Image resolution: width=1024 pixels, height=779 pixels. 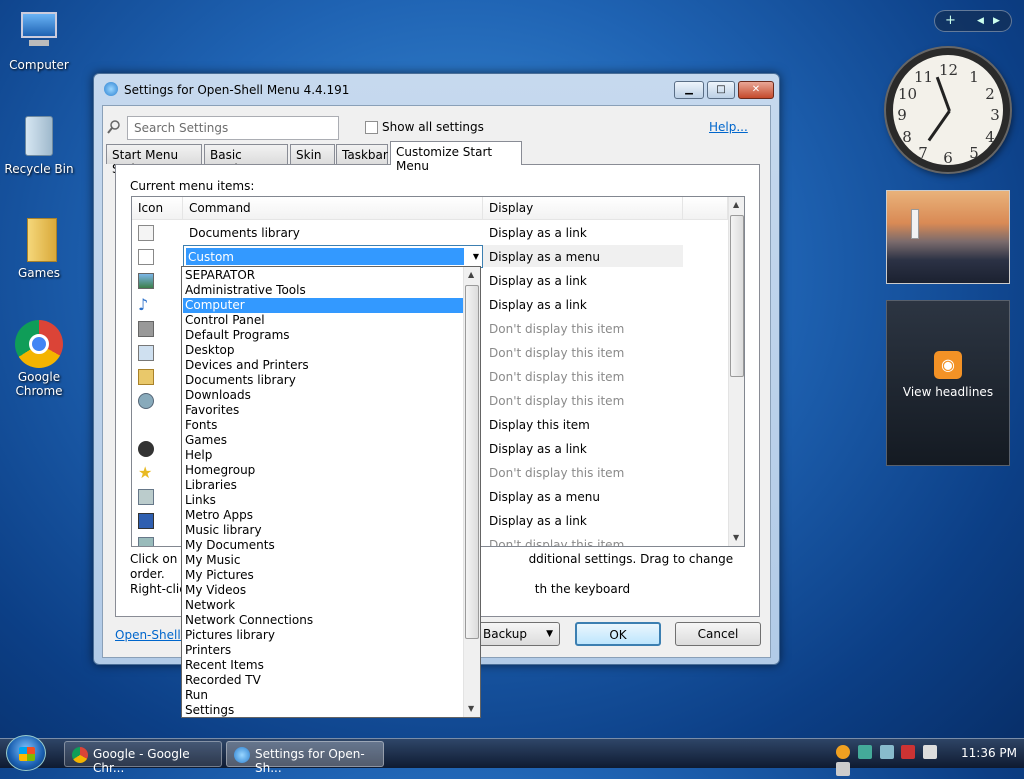 I want to click on network-tray-icon, so click(x=886, y=752).